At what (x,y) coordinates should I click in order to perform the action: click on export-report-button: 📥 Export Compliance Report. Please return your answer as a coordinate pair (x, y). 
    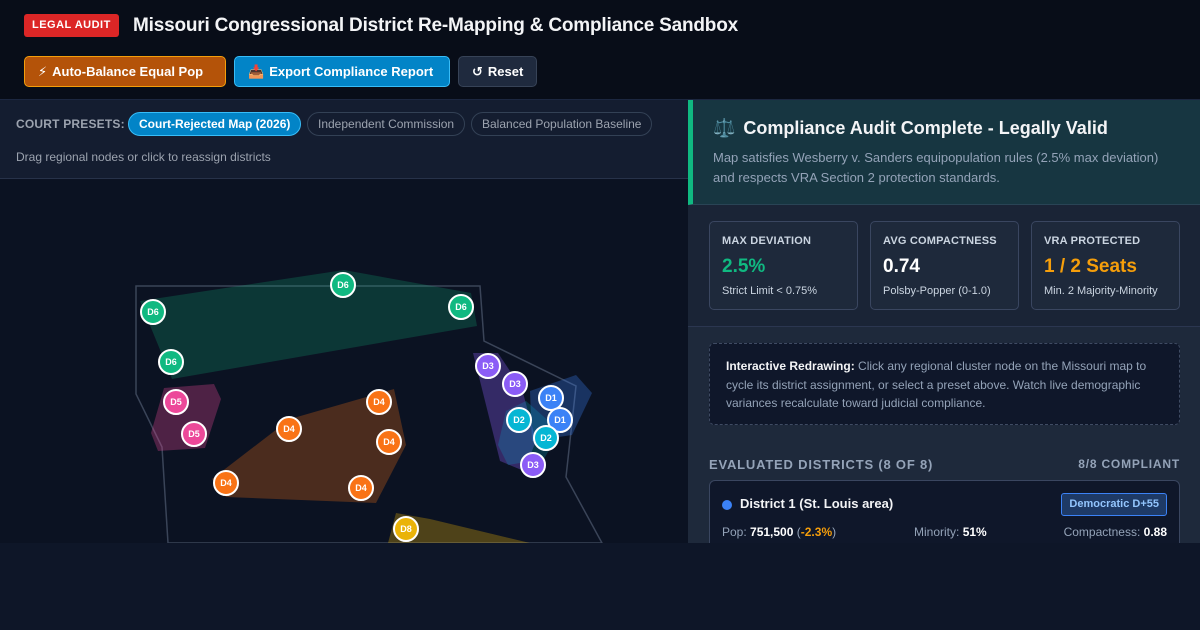
    Looking at the image, I should click on (342, 71).